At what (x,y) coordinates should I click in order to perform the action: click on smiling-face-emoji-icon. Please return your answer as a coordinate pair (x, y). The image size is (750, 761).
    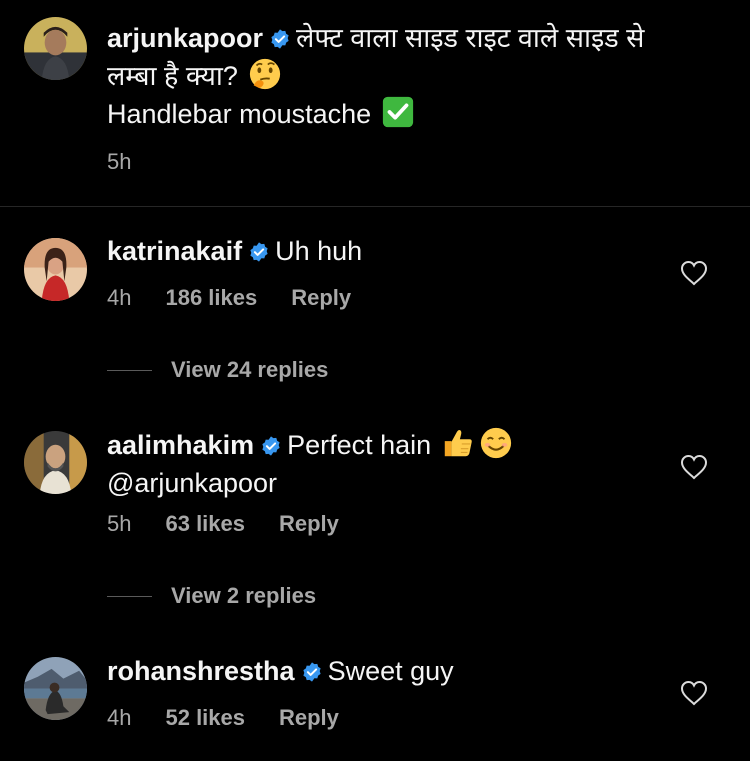
    Looking at the image, I should click on (496, 443).